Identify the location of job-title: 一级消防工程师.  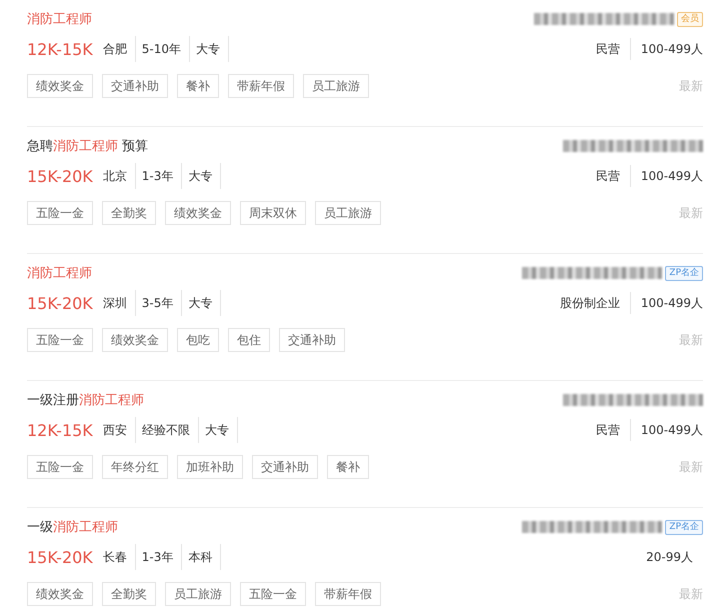
(72, 527).